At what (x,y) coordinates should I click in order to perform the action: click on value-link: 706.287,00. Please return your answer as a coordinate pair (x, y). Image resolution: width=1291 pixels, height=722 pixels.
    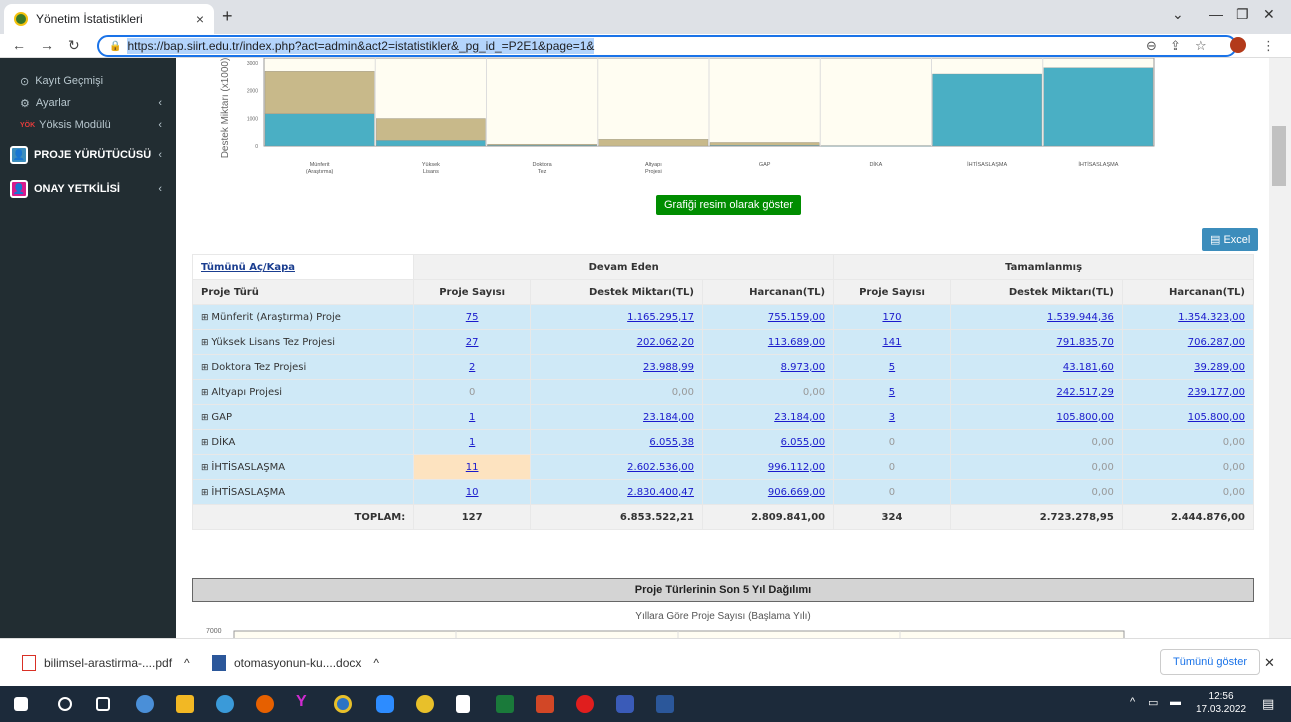
    Looking at the image, I should click on (1216, 342).